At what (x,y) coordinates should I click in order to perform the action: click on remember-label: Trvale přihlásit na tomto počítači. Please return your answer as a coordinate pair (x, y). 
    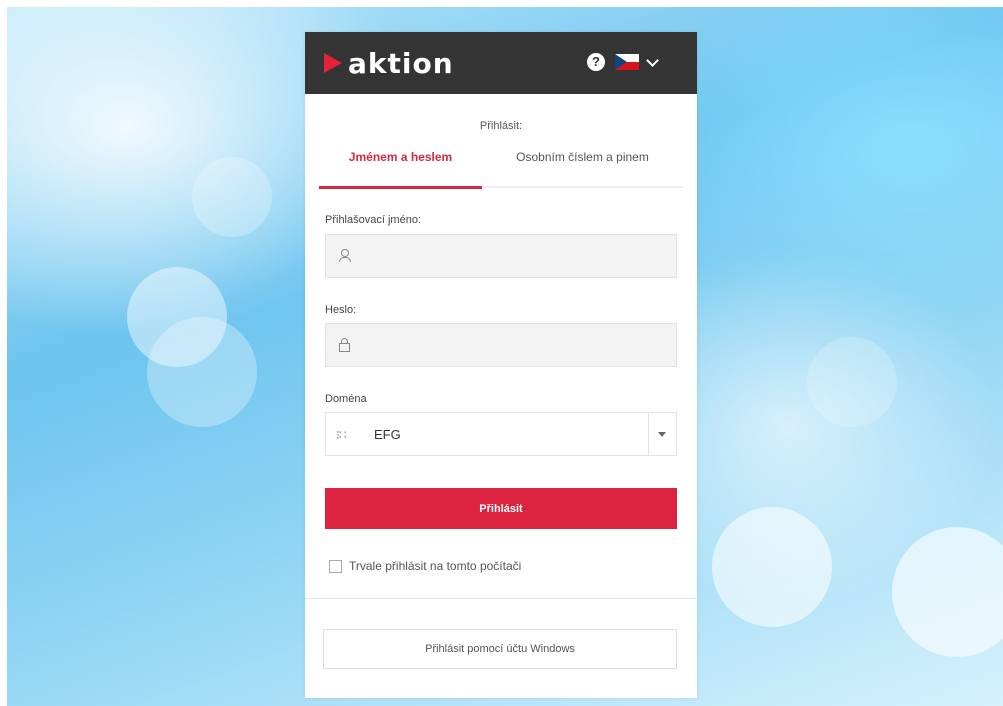
    Looking at the image, I should click on (435, 566).